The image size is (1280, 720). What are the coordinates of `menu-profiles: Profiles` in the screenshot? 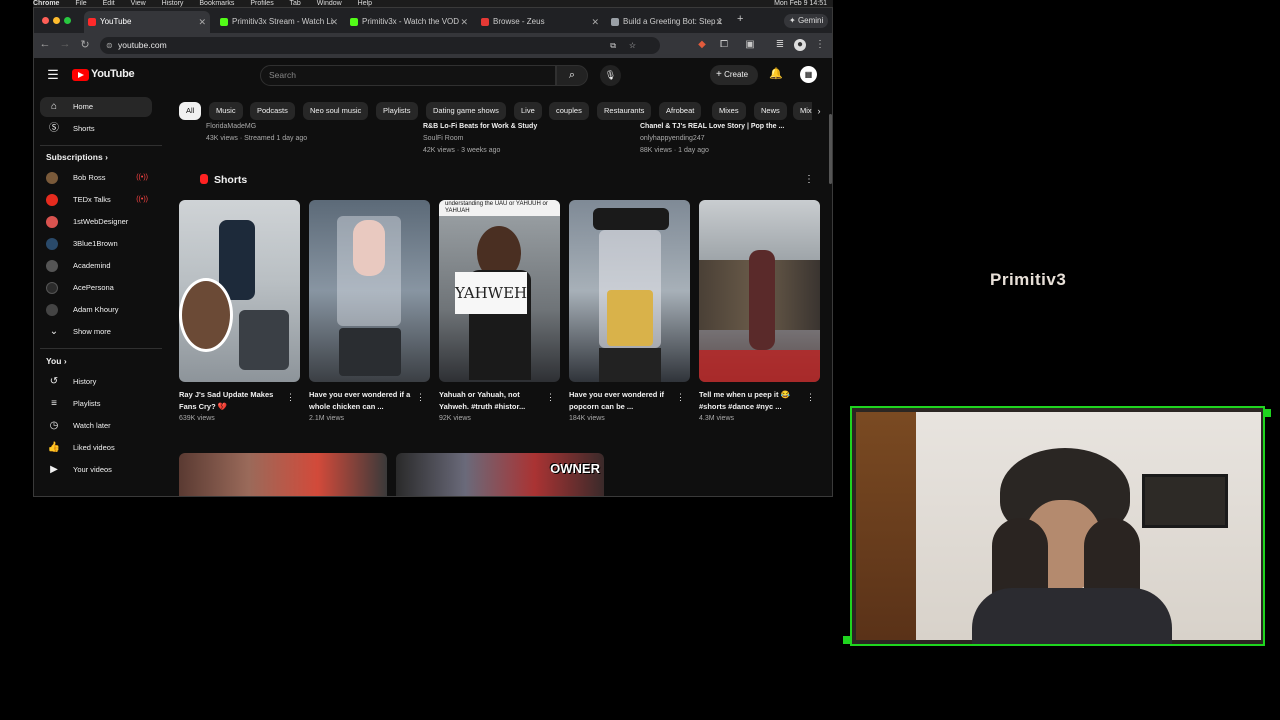 It's located at (261, 3).